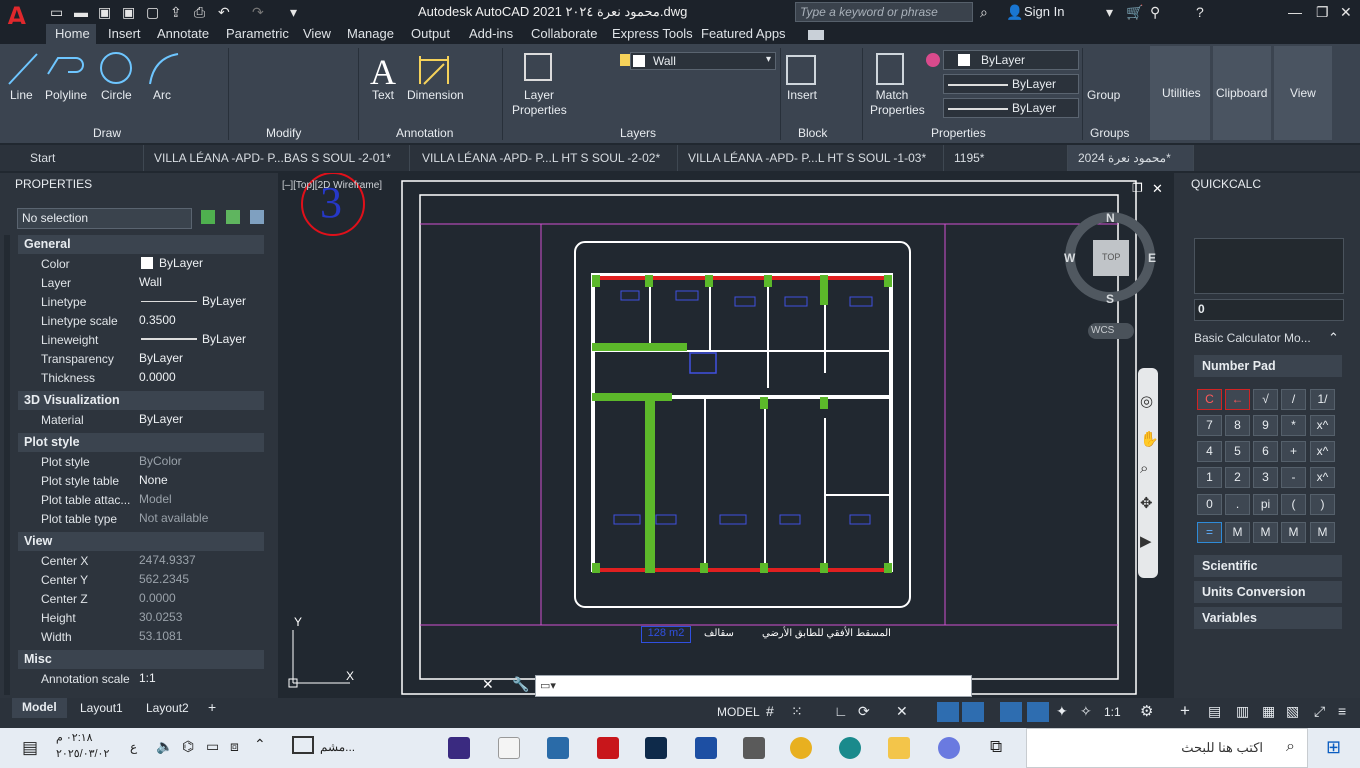  Describe the element at coordinates (1293, 504) in the screenshot. I see `calc-key: (` at that location.